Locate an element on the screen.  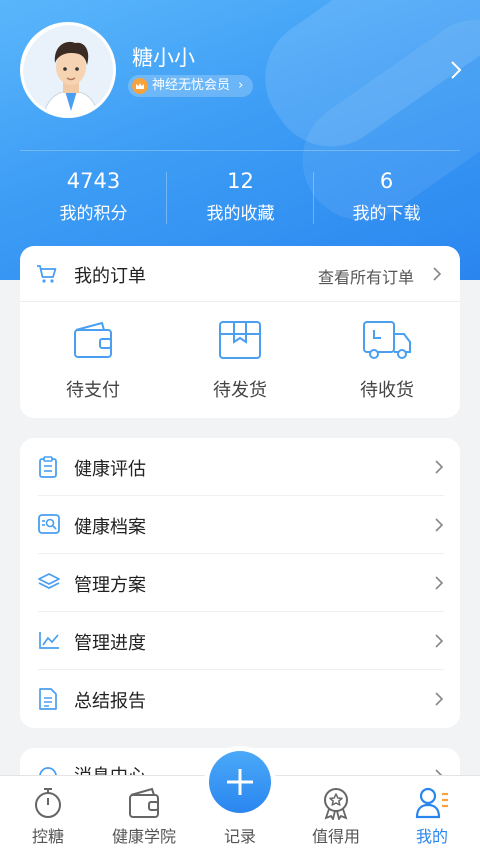
wallet-icon is located at coordinates (93, 342).